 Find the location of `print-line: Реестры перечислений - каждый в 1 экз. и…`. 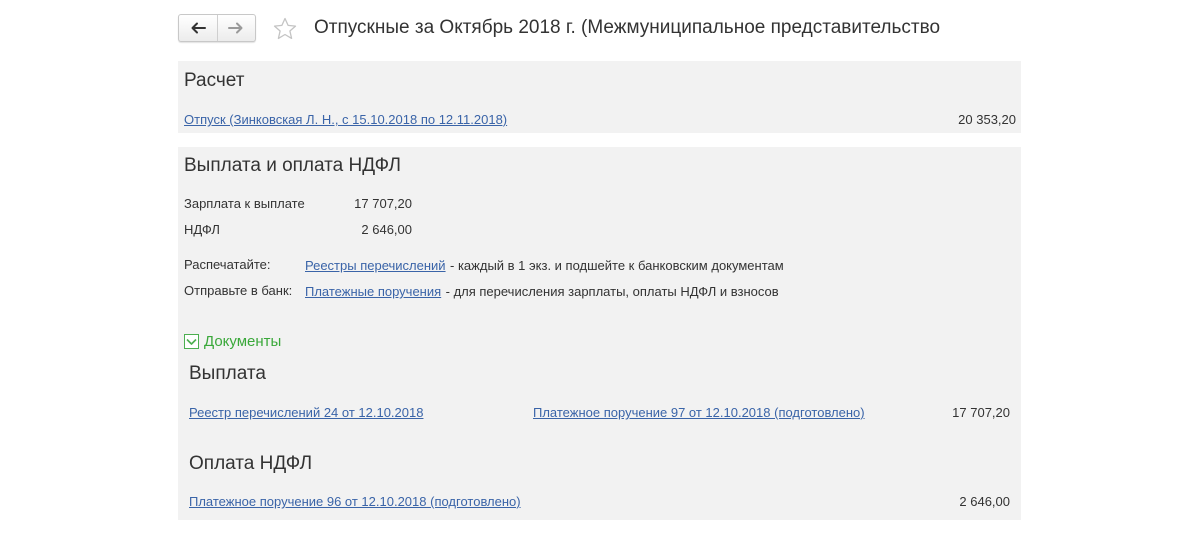

print-line: Реестры перечислений - каждый в 1 экз. и… is located at coordinates (544, 266).